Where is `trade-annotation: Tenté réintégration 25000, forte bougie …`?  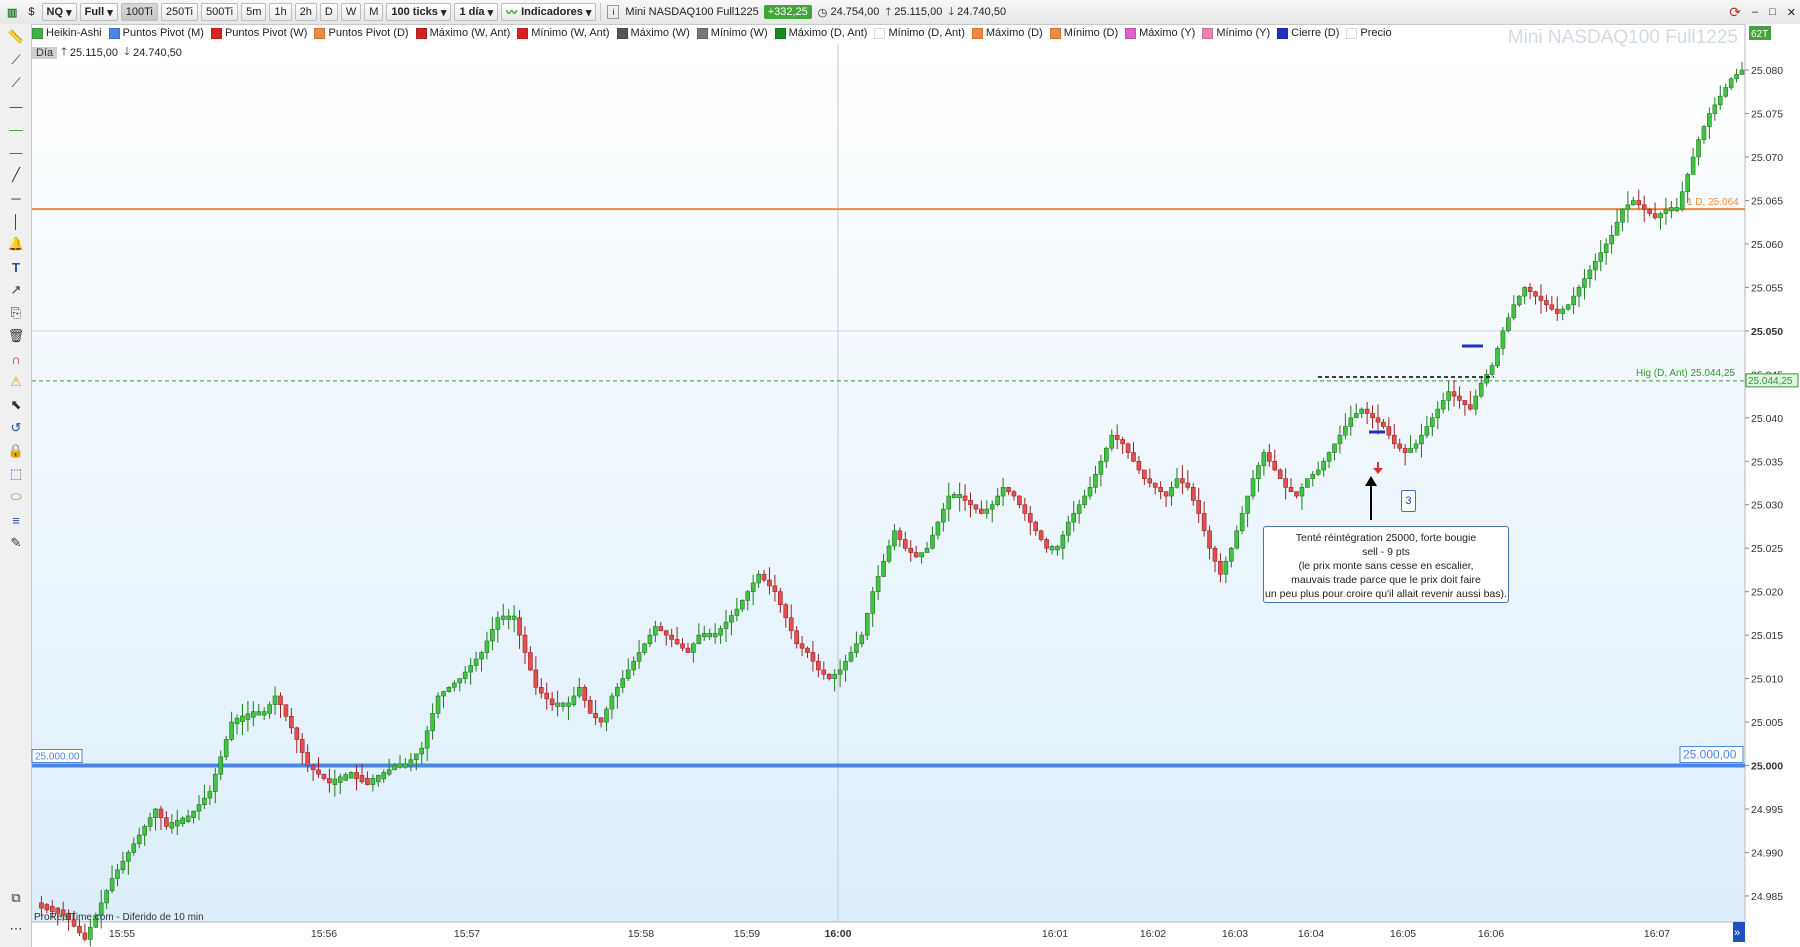 trade-annotation: Tenté réintégration 25000, forte bougie … is located at coordinates (1386, 564).